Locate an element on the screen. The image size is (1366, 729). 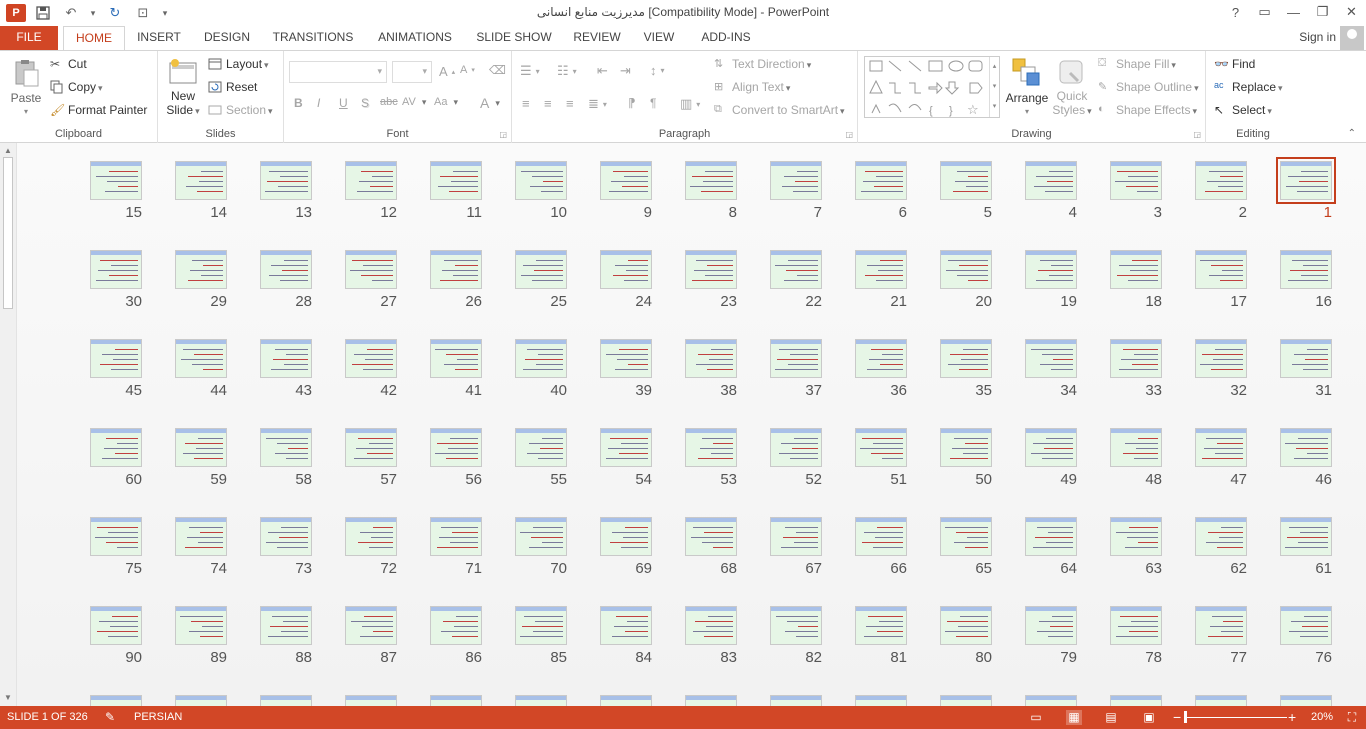
scrollbar-thumb is located at coordinates (8, 233).